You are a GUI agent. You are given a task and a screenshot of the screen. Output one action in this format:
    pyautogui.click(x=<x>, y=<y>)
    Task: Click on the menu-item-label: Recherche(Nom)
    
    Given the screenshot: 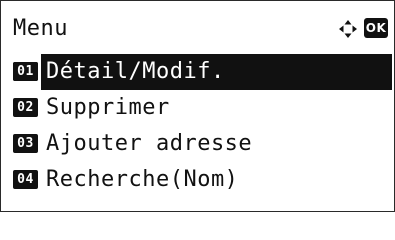 What is the action you would take?
    pyautogui.click(x=142, y=179)
    